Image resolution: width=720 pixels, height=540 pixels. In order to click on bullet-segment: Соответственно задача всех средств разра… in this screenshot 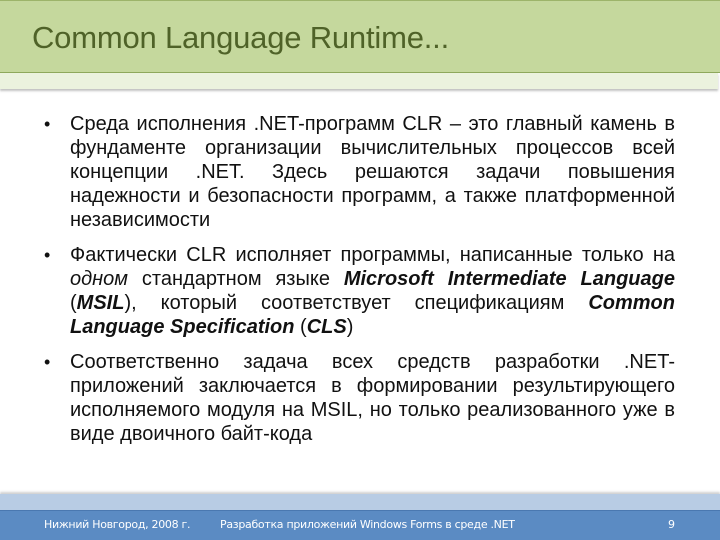, I will do `click(372, 398)`.